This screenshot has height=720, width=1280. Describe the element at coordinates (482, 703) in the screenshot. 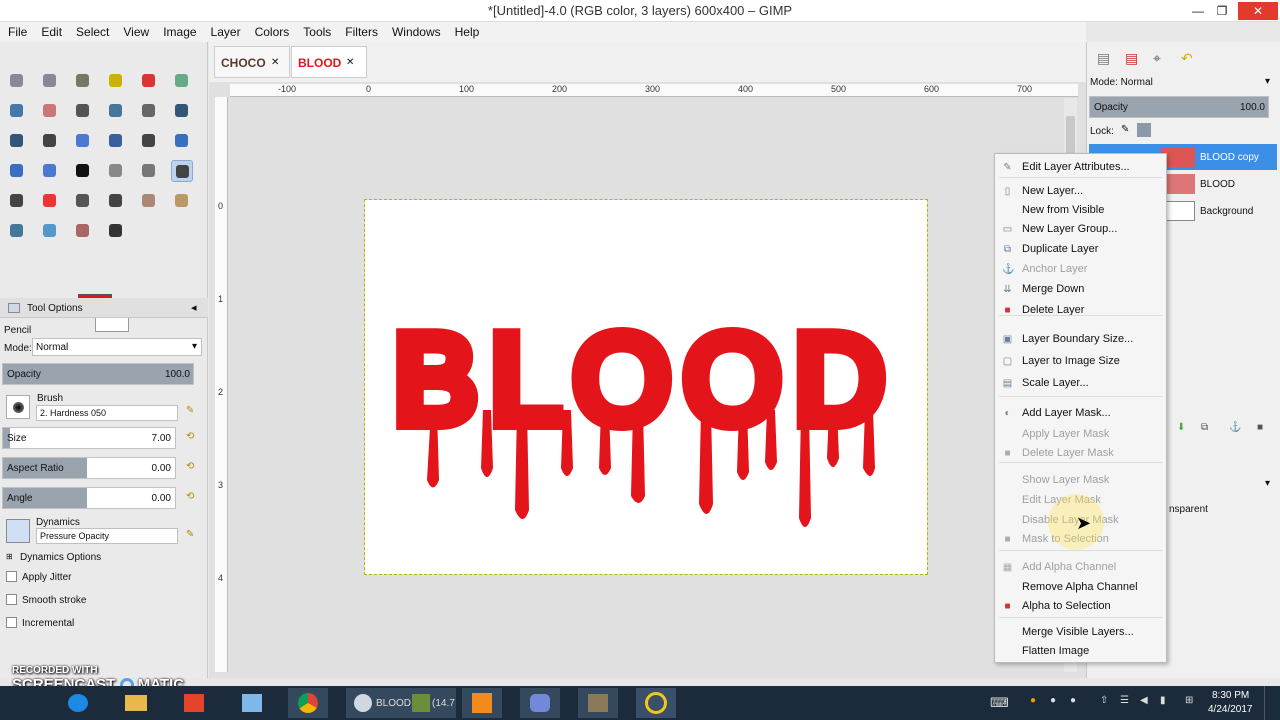

I see `audio-app-icon` at that location.